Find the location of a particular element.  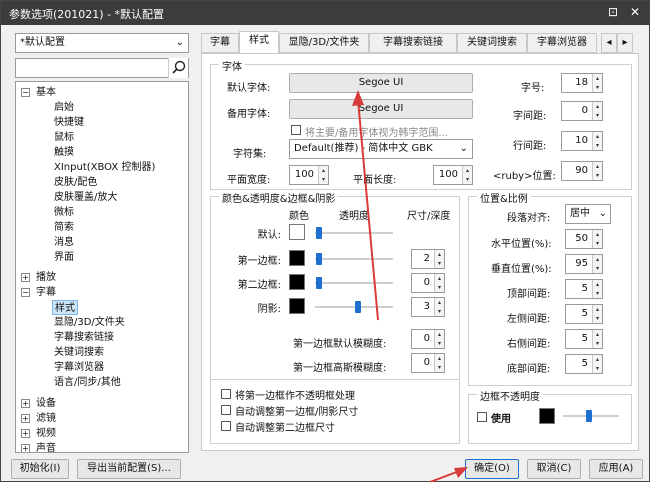

apply-button: 应用(A) is located at coordinates (616, 469).